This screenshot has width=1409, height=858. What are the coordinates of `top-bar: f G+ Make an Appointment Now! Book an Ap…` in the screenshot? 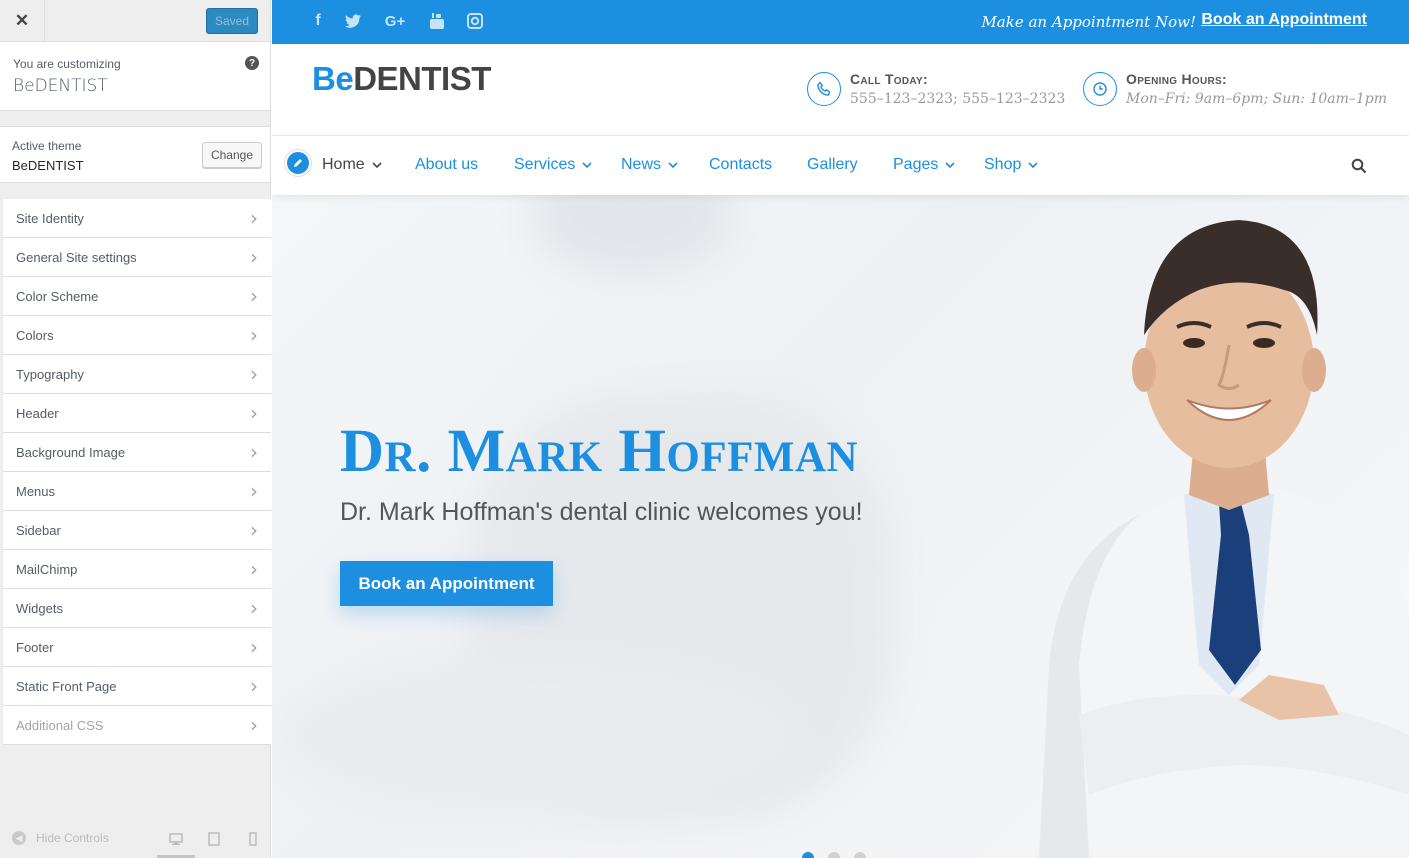 It's located at (840, 22).